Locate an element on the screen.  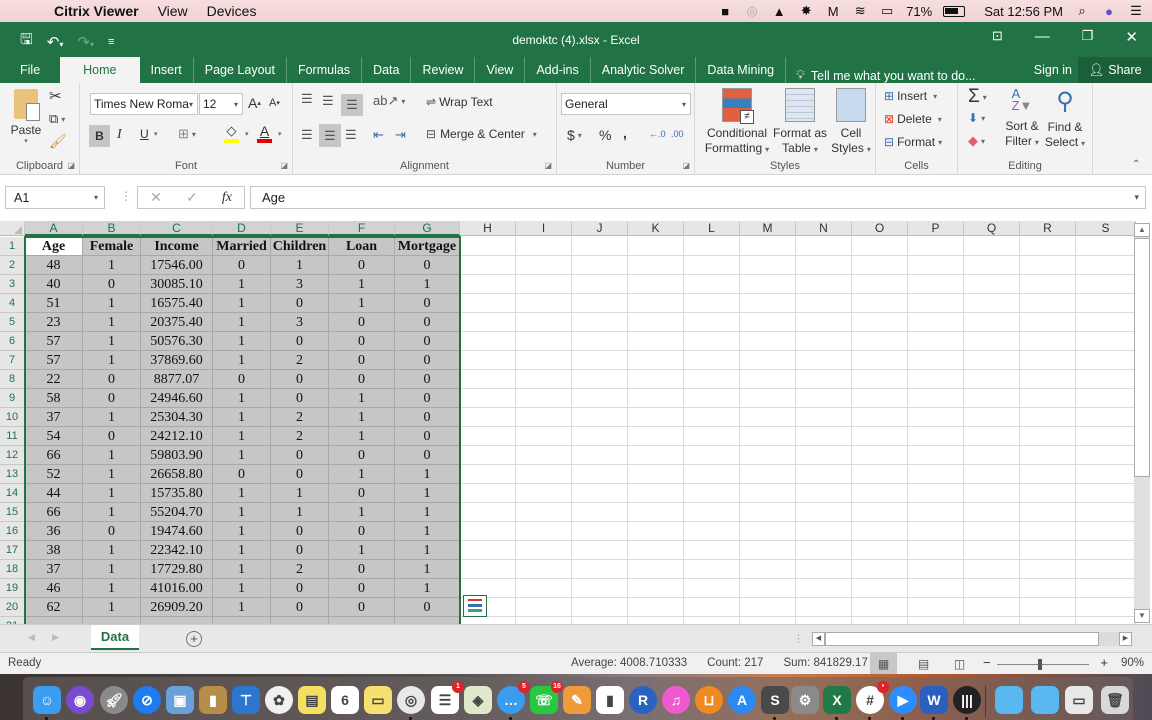
formula-input: Age ▾ is located at coordinates (698, 197).